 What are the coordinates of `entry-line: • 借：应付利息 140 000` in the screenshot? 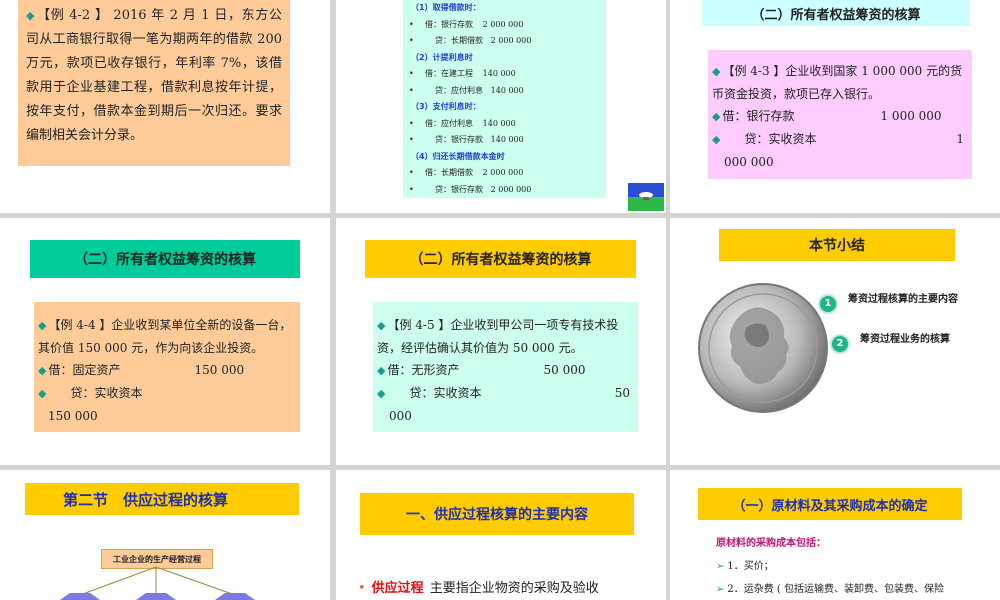 It's located at (462, 123).